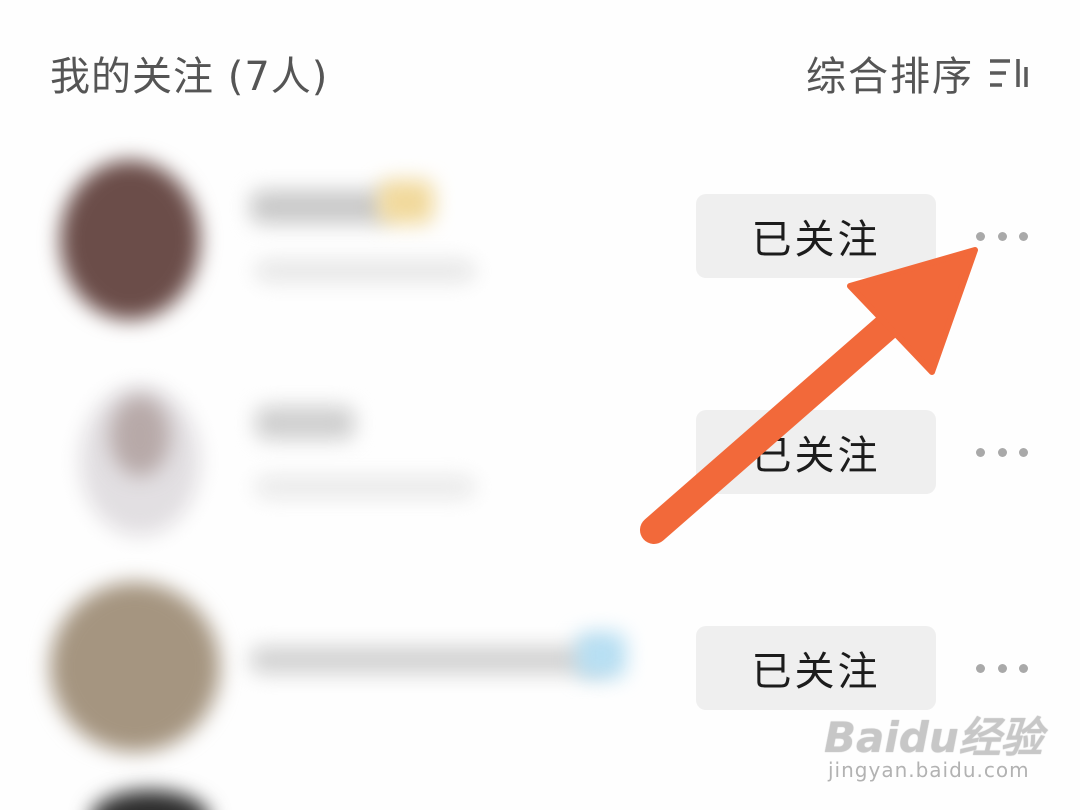 This screenshot has width=1080, height=810. What do you see at coordinates (890, 77) in the screenshot?
I see `sort-label: 综合排序` at bounding box center [890, 77].